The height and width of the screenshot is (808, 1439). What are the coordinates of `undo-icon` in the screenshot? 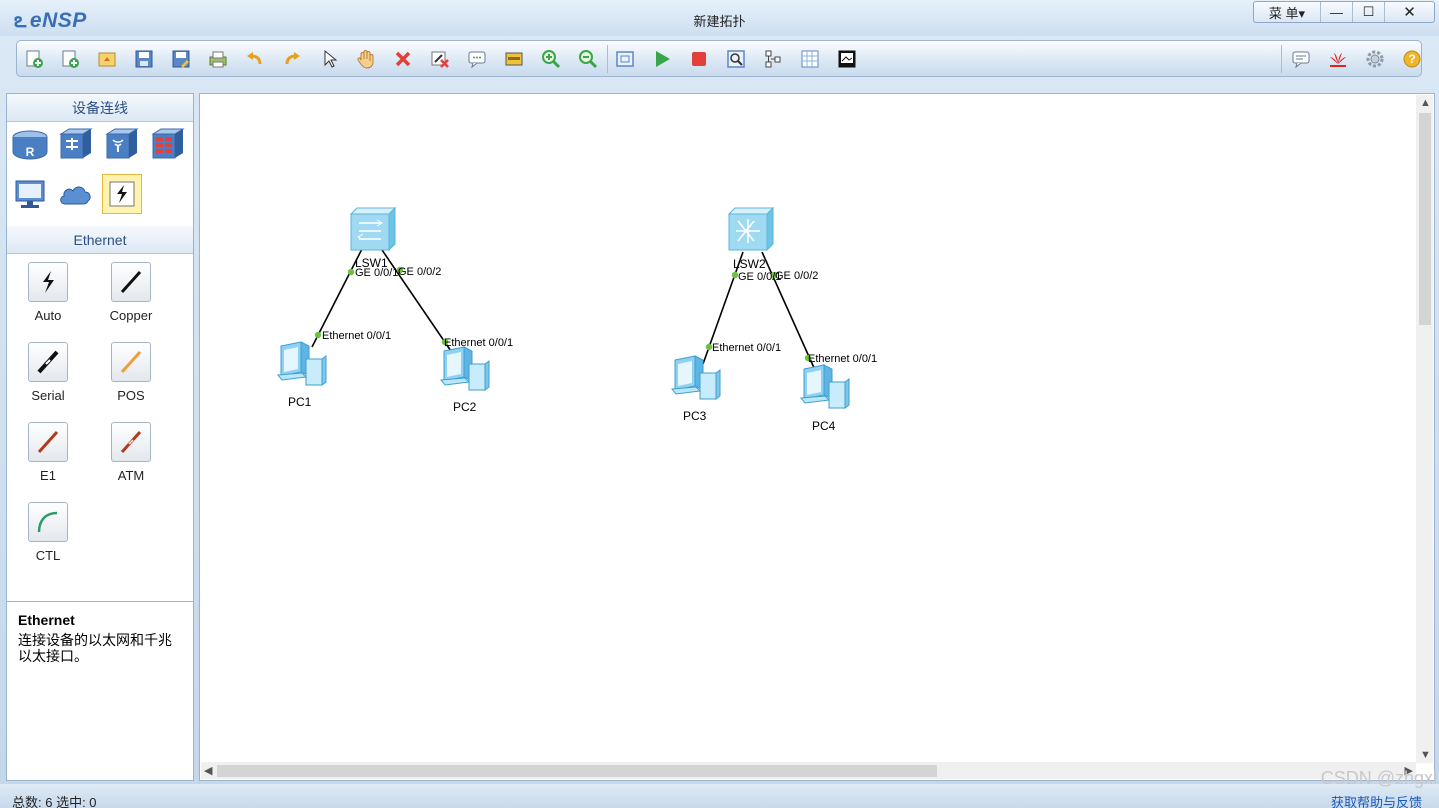 It's located at (255, 59).